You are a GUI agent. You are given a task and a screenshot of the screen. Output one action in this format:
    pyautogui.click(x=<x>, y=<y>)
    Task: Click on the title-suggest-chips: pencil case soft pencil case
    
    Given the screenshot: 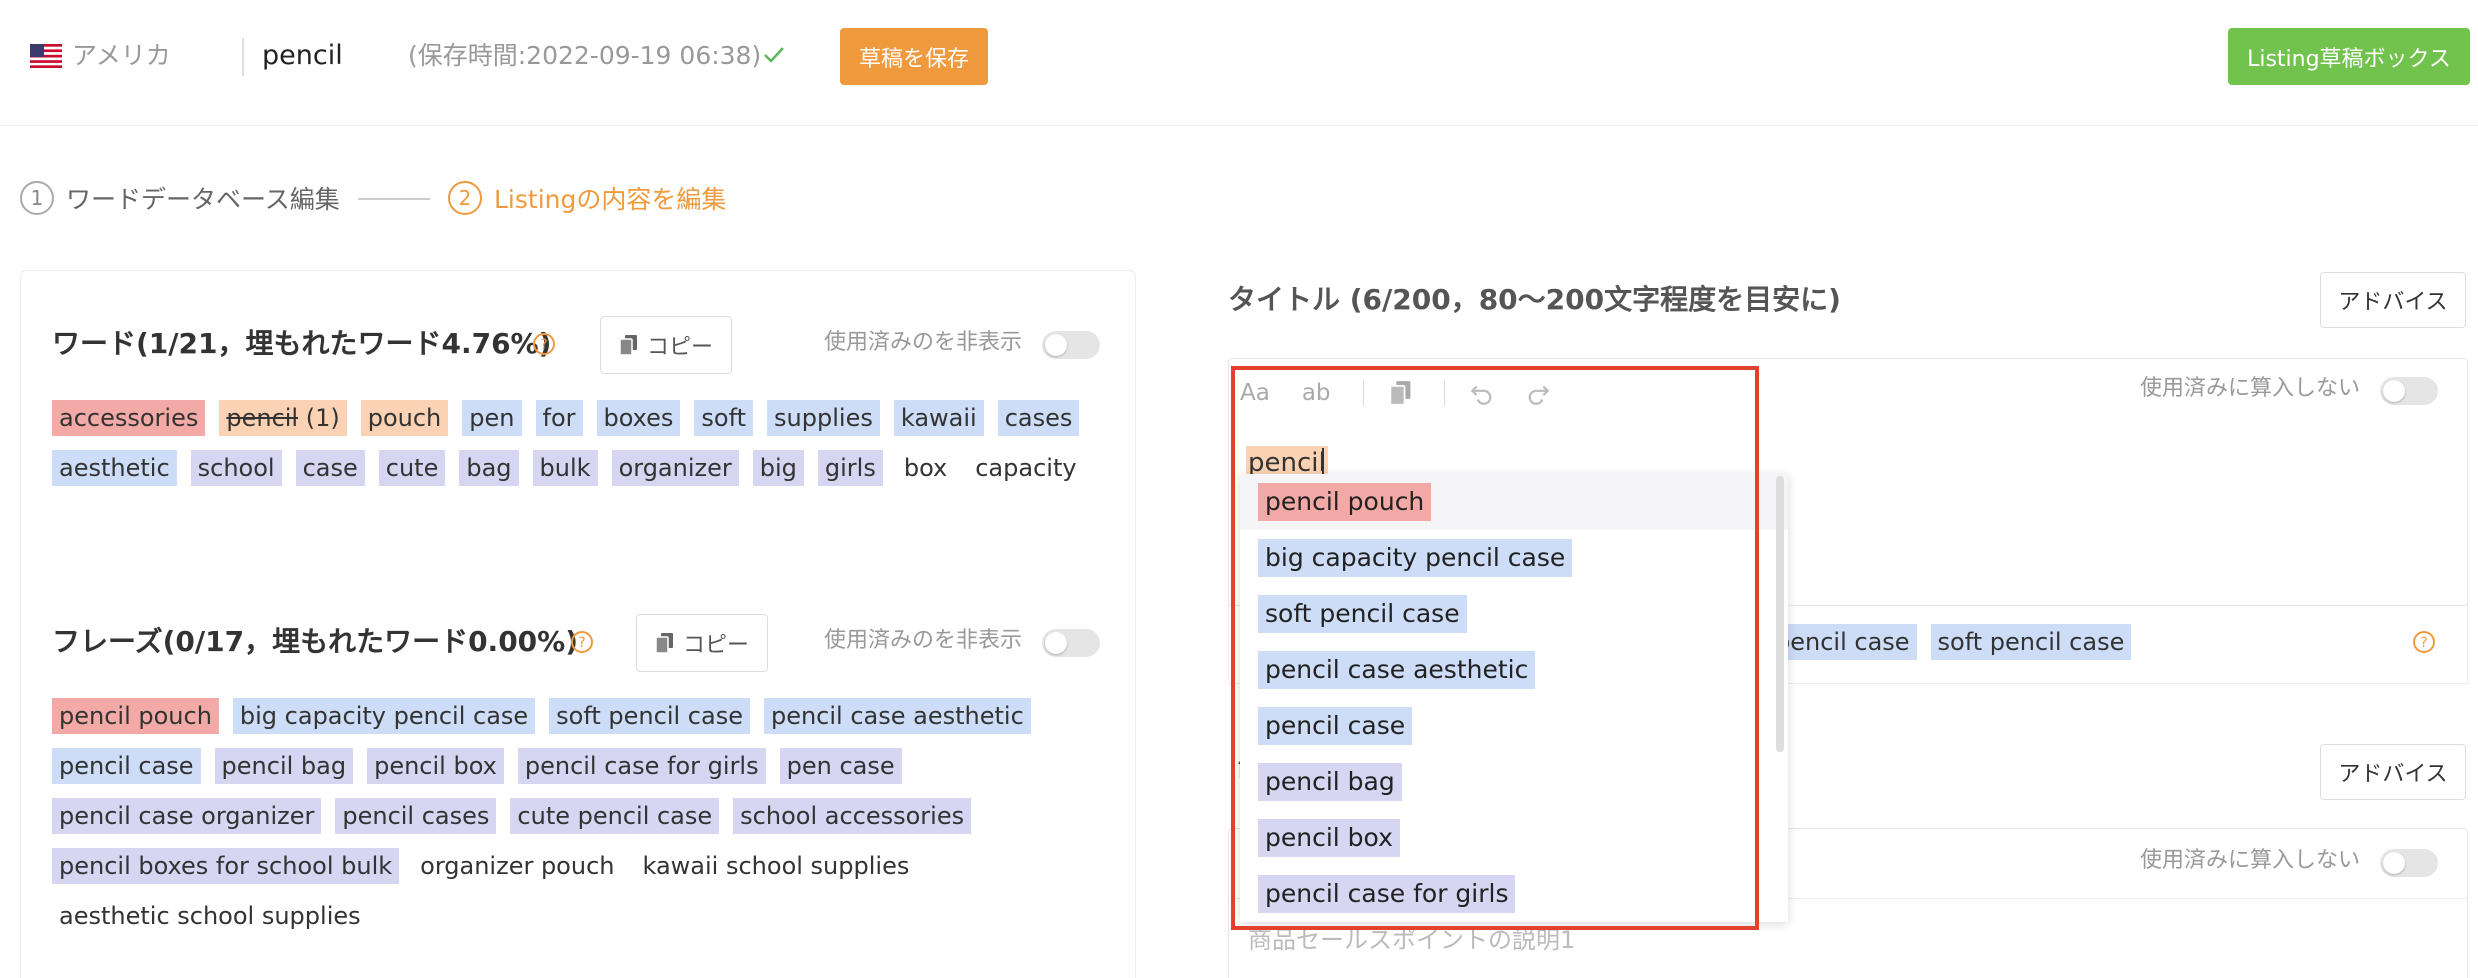 What is the action you would take?
    pyautogui.click(x=1950, y=642)
    